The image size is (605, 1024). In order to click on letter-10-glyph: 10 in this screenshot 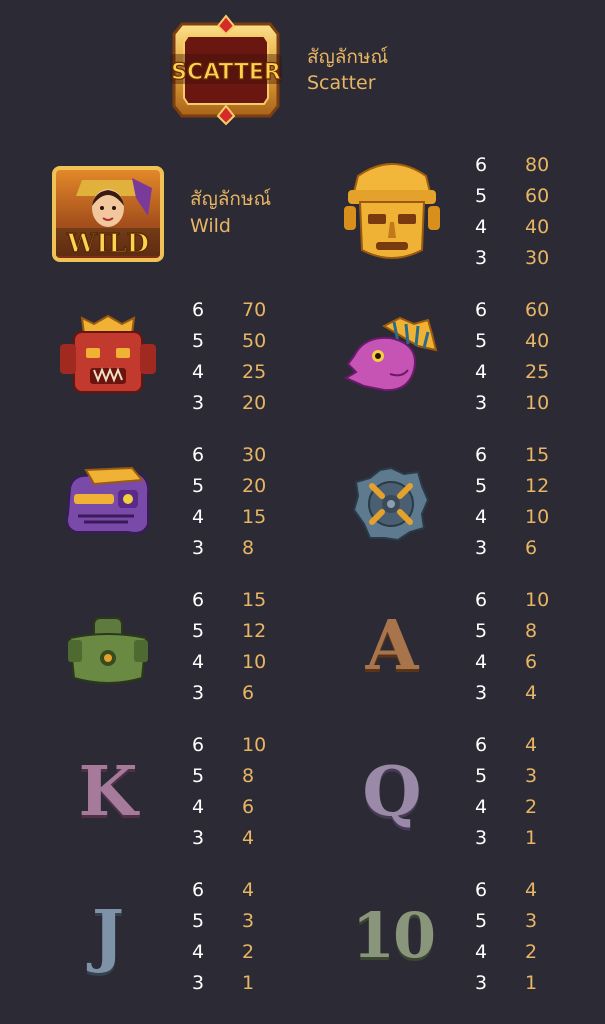, I will do `click(393, 935)`.